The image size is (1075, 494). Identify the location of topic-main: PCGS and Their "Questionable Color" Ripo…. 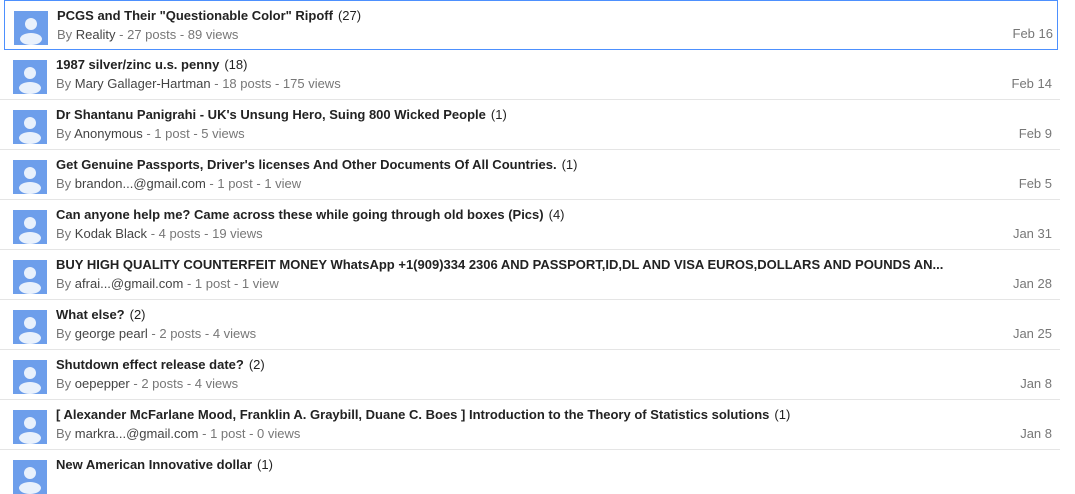
(502, 25).